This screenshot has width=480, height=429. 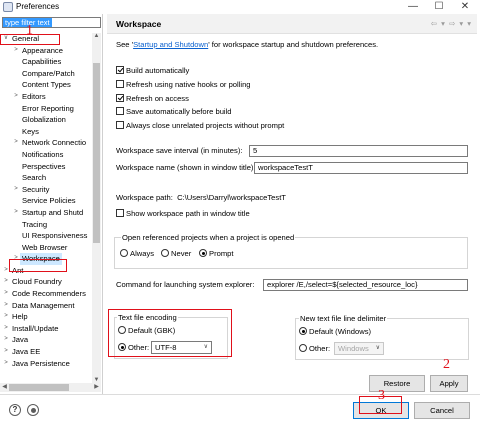 What do you see at coordinates (465, 7) in the screenshot?
I see `close-button: ✕` at bounding box center [465, 7].